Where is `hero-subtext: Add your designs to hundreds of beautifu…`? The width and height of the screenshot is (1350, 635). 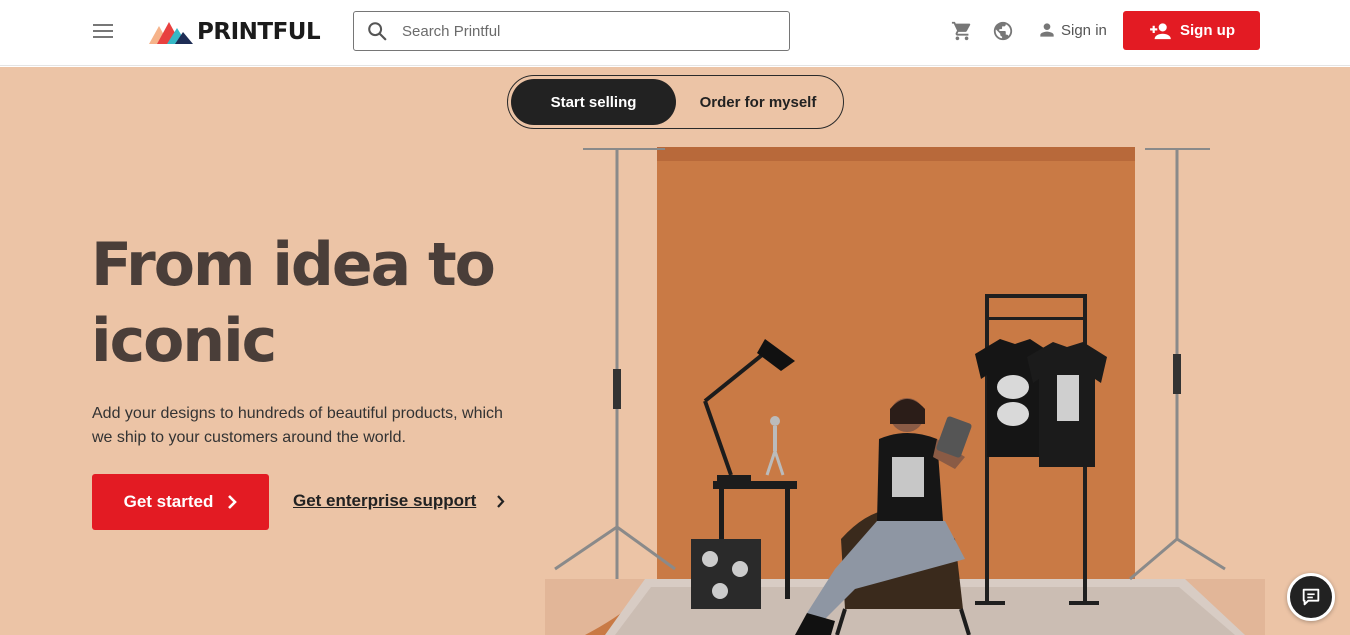
hero-subtext: Add your designs to hundreds of beautifu… is located at coordinates (297, 425).